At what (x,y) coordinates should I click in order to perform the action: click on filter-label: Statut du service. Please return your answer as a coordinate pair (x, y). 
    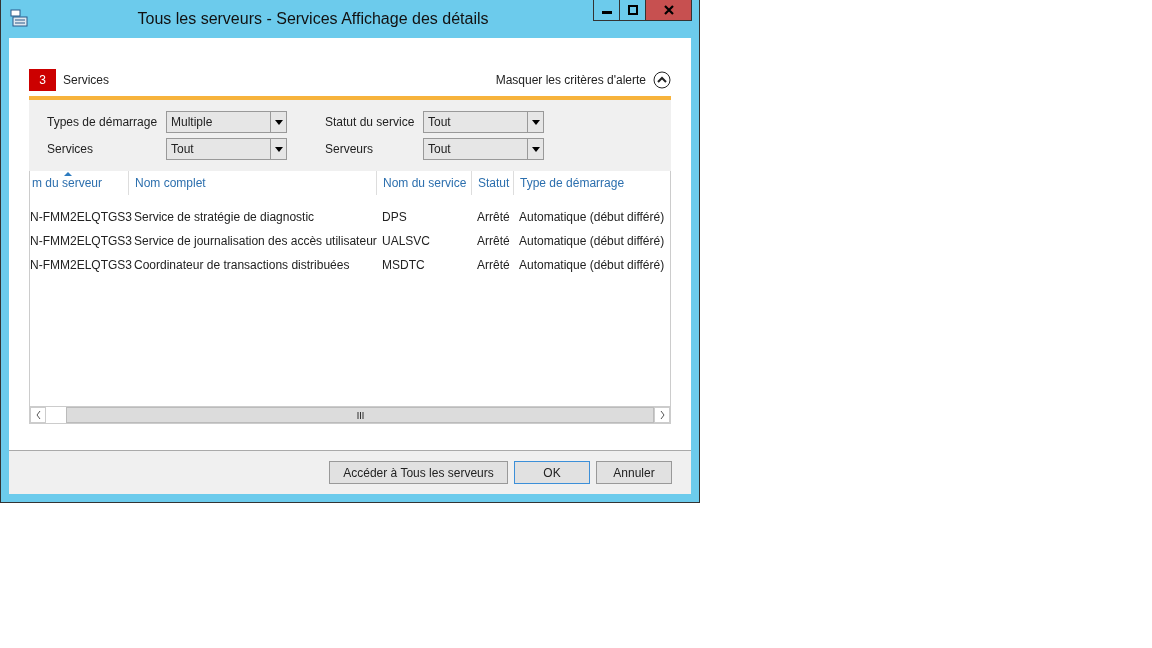
    Looking at the image, I should click on (370, 122).